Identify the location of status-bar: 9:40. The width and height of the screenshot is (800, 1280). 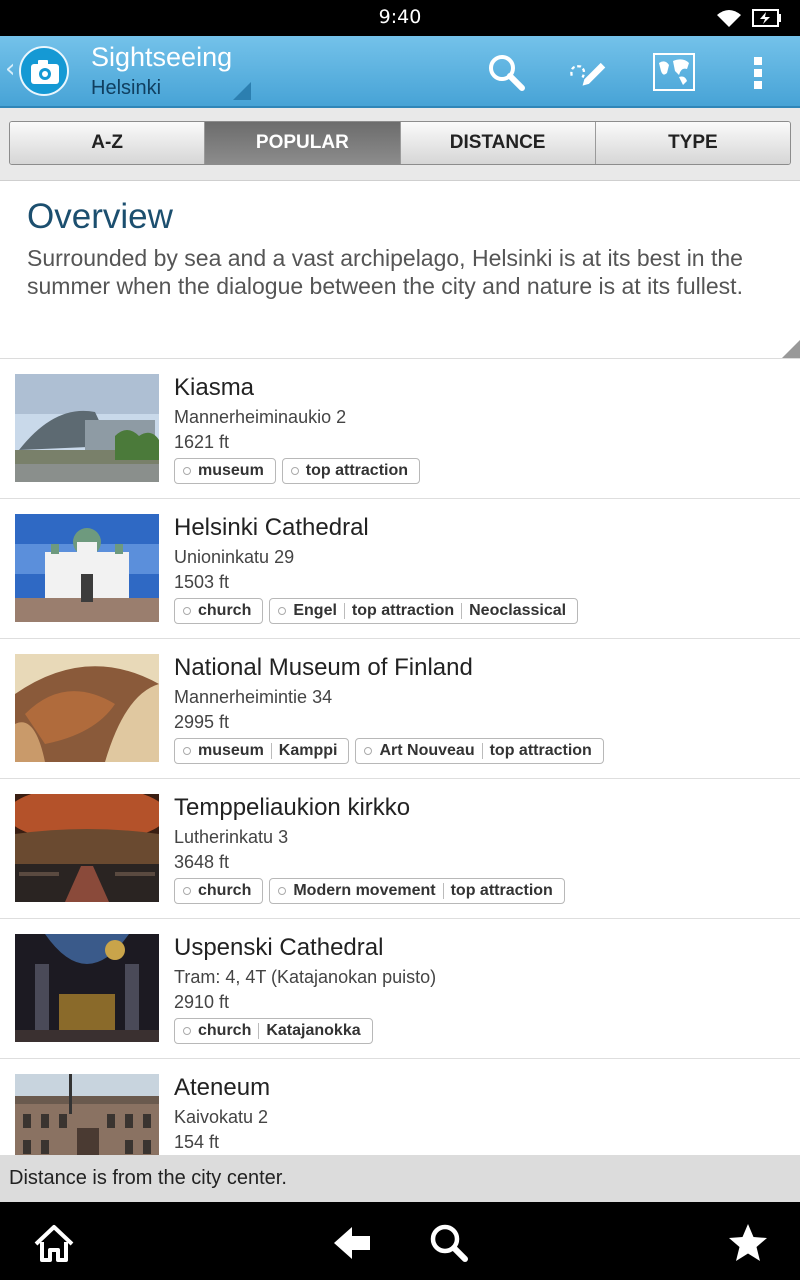
(400, 18).